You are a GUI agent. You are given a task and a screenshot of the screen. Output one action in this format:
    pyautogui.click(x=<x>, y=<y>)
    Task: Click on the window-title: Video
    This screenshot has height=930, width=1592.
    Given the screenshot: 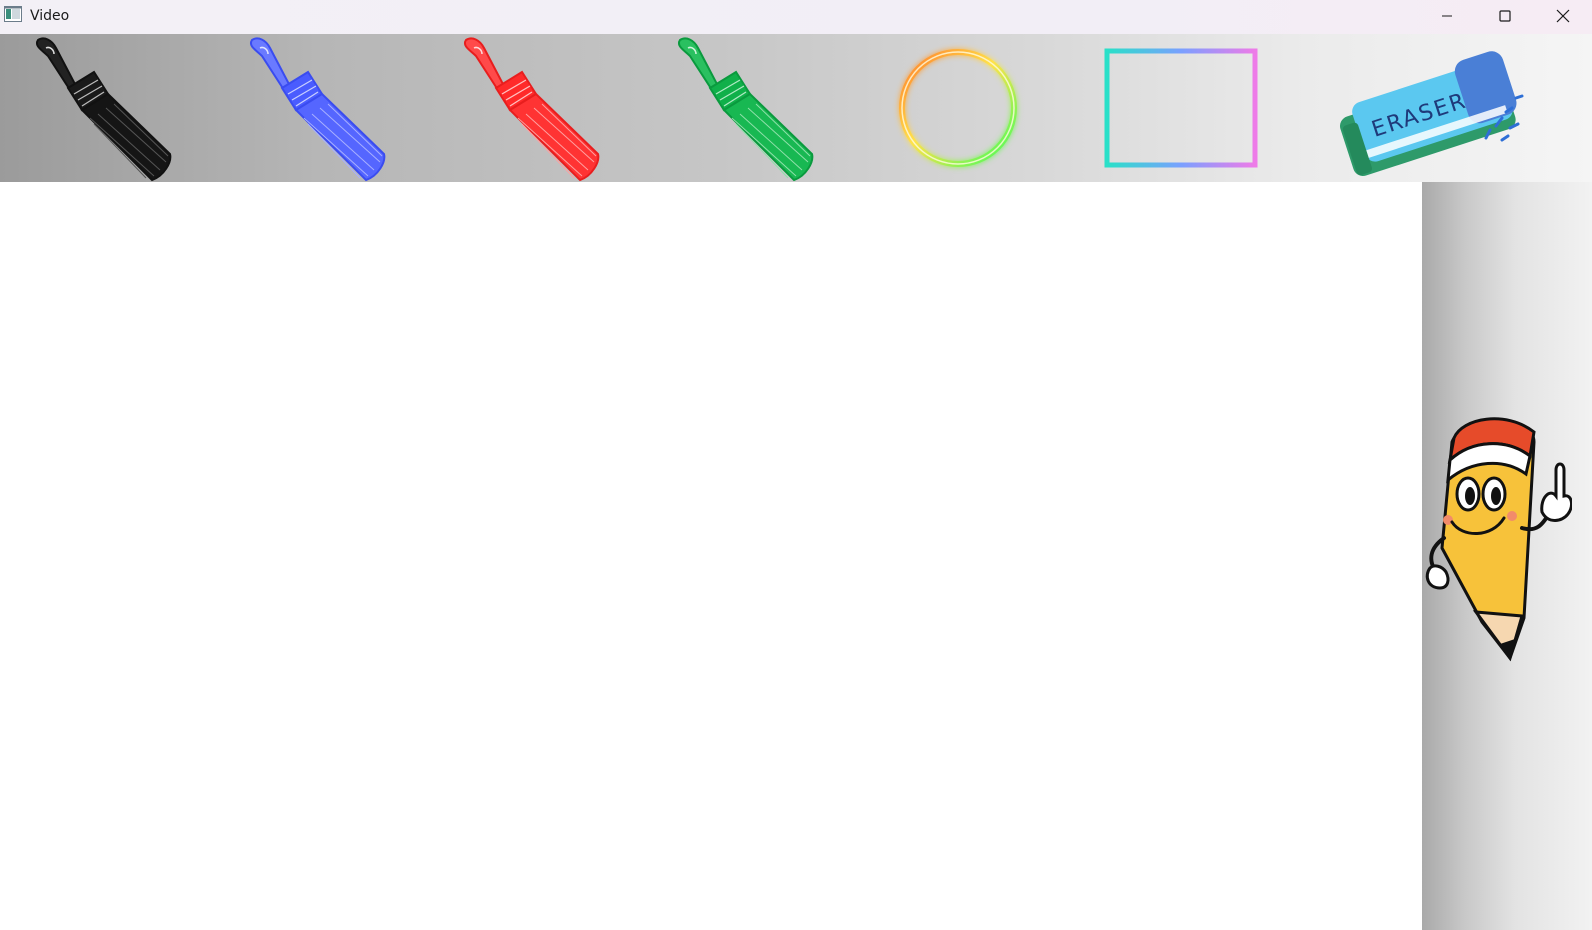 What is the action you would take?
    pyautogui.click(x=50, y=16)
    